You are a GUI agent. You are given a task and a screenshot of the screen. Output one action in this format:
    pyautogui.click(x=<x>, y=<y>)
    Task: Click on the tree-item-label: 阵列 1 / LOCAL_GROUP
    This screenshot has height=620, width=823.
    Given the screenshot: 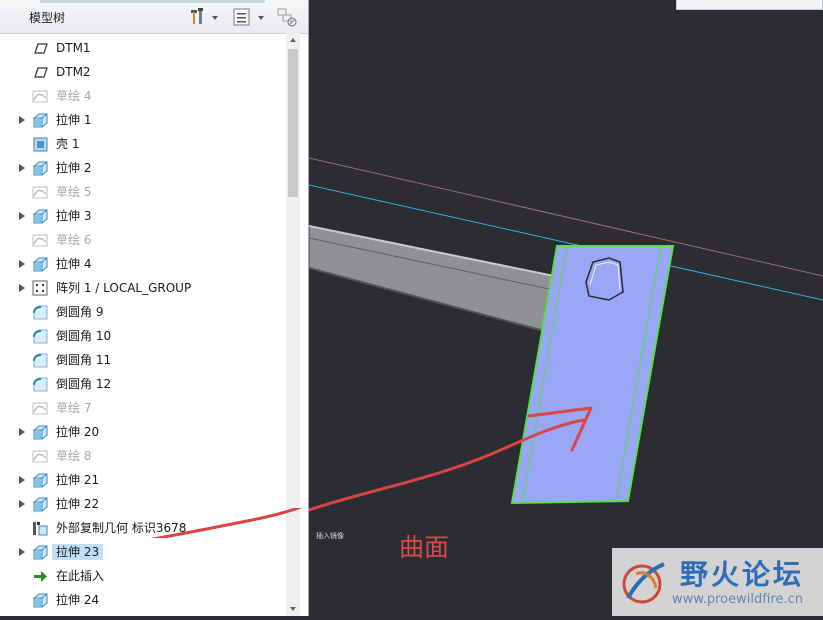 What is the action you would take?
    pyautogui.click(x=124, y=288)
    